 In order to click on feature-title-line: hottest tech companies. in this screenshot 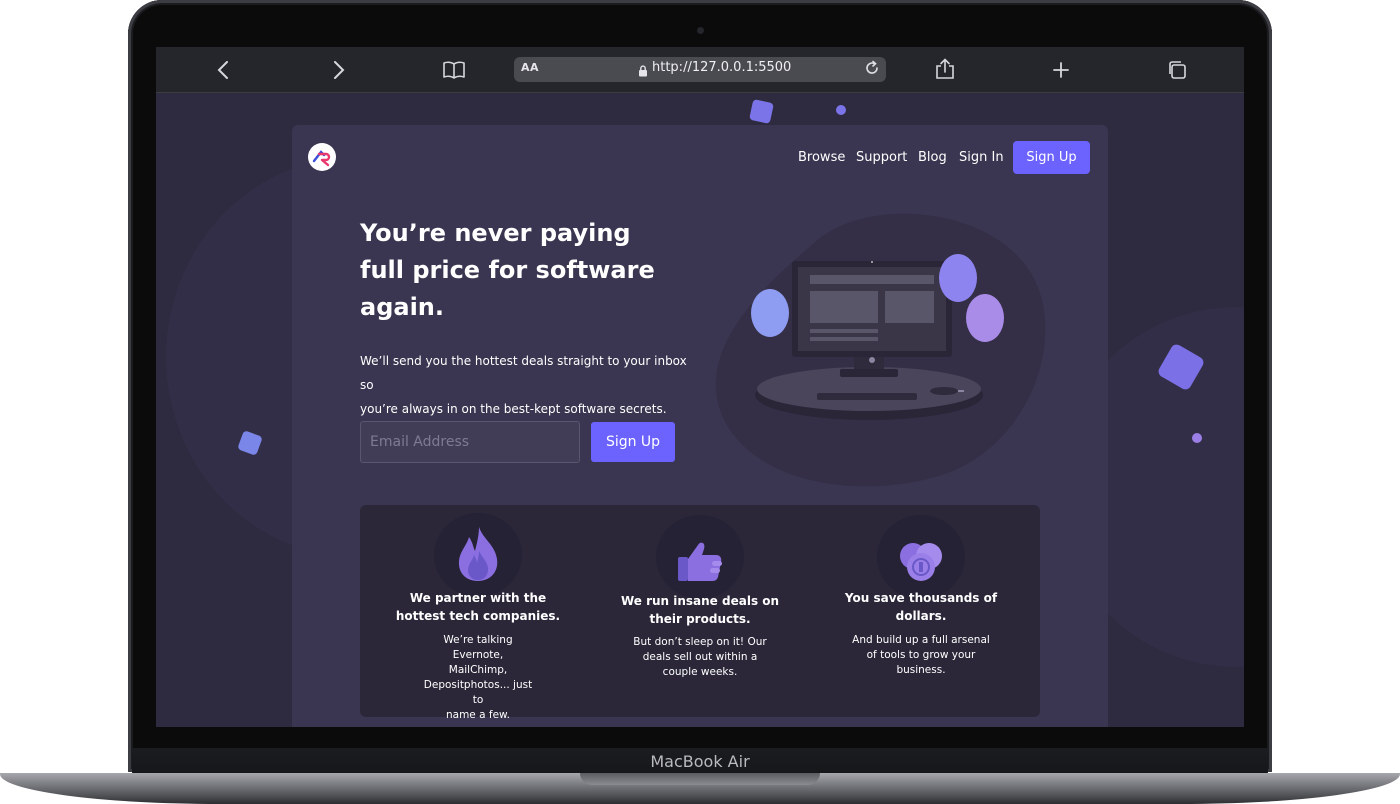, I will do `click(478, 616)`.